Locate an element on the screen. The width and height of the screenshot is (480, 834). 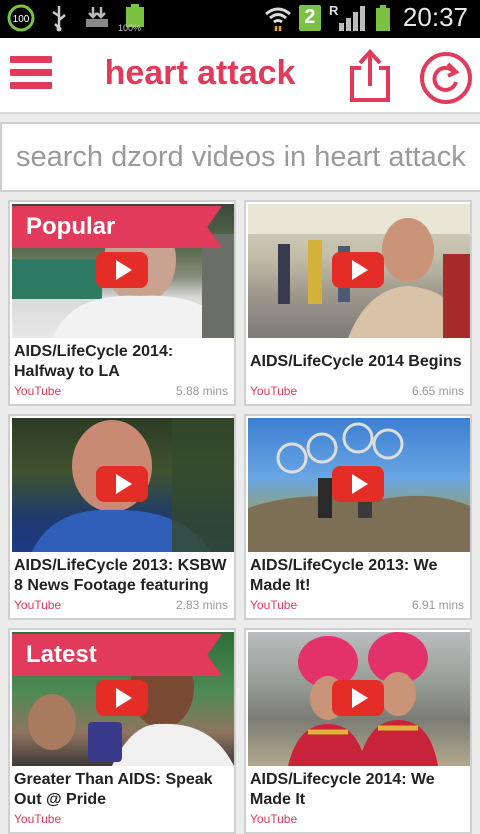
app-bar: heart attack is located at coordinates (240, 76).